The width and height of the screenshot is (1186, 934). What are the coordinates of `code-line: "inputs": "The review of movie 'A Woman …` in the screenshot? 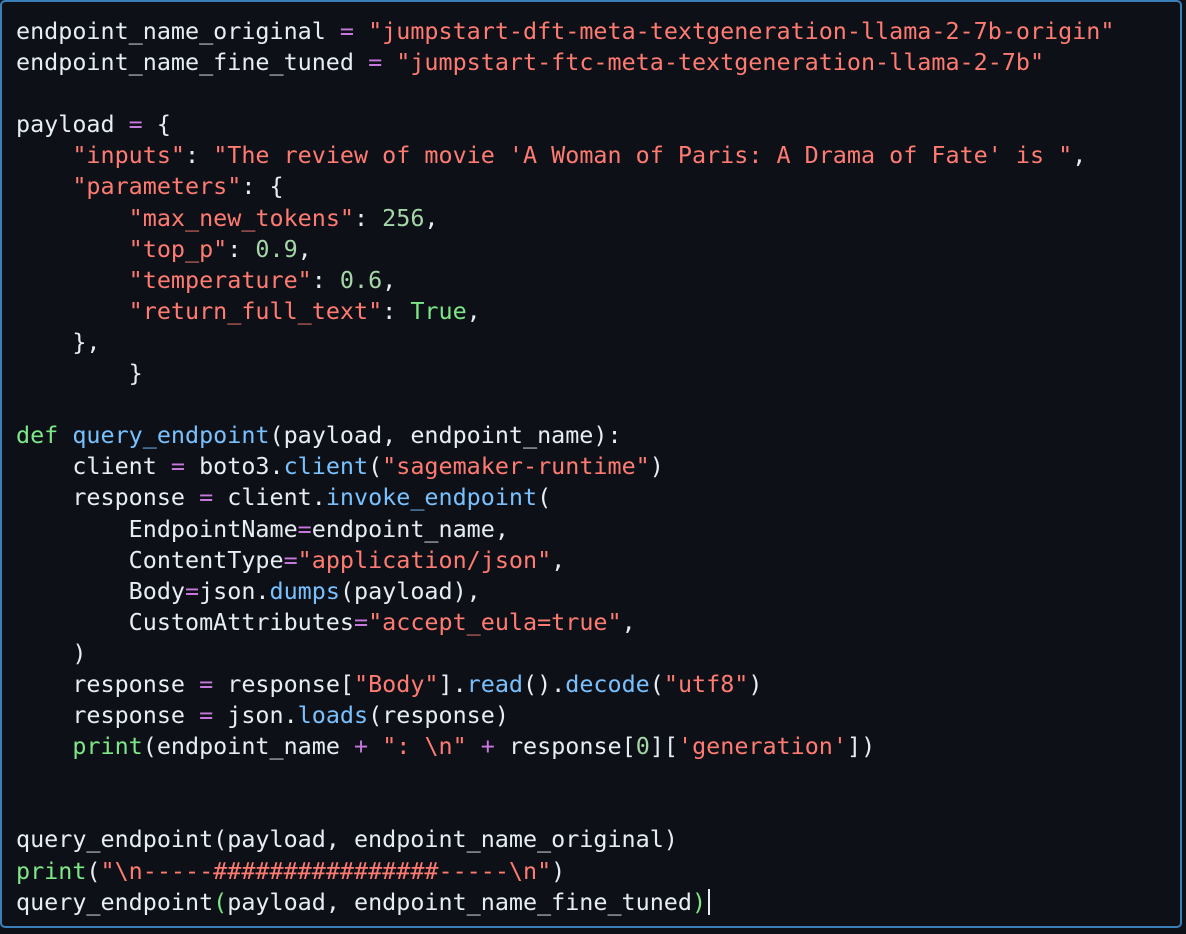 It's located at (565, 155).